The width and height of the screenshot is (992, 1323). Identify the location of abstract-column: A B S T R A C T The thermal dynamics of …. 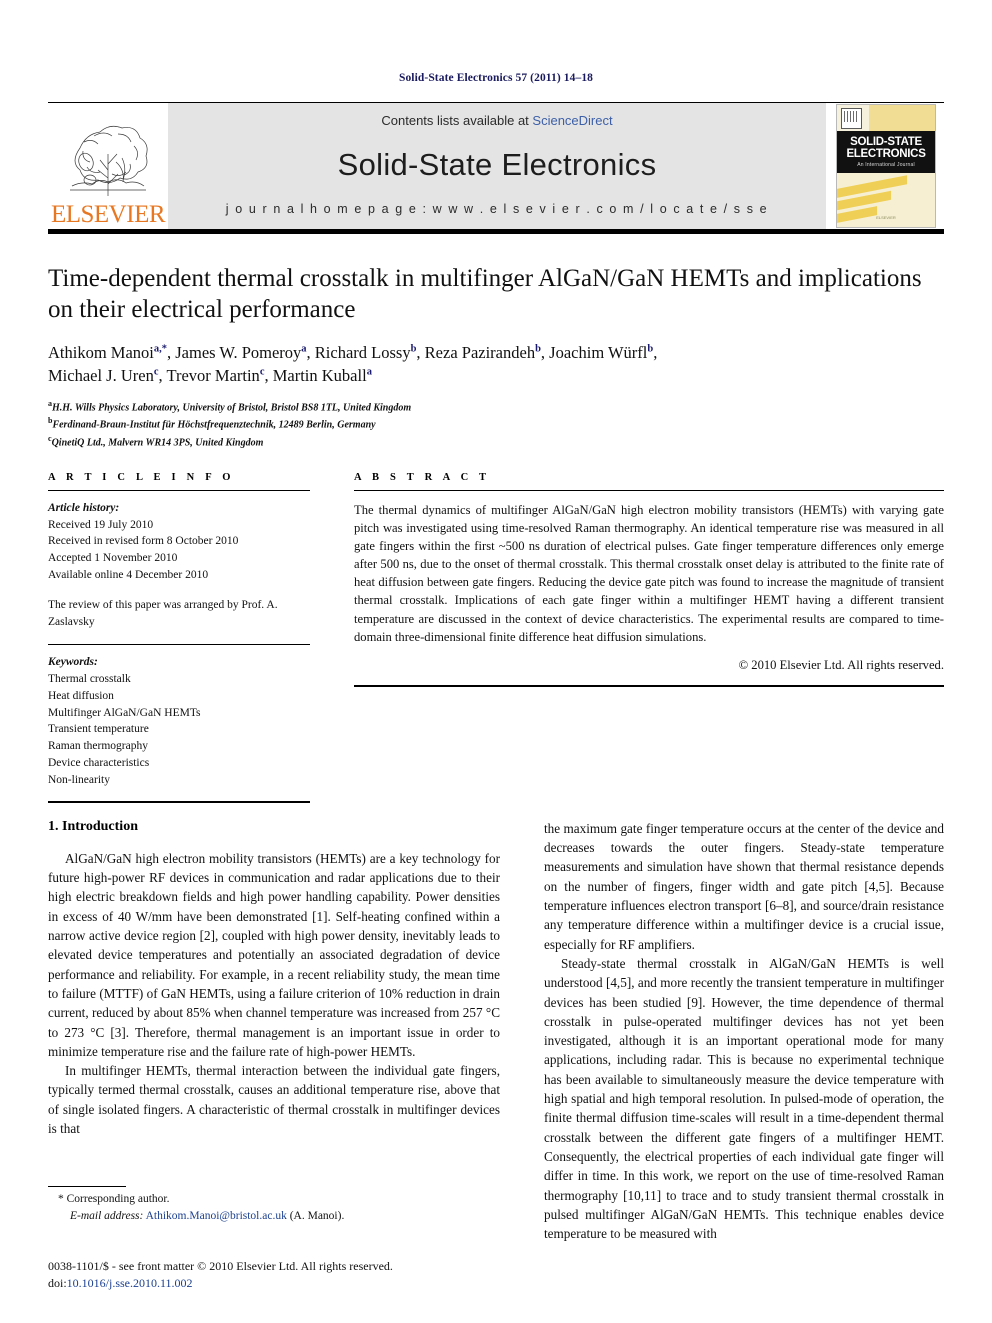
(649, 637).